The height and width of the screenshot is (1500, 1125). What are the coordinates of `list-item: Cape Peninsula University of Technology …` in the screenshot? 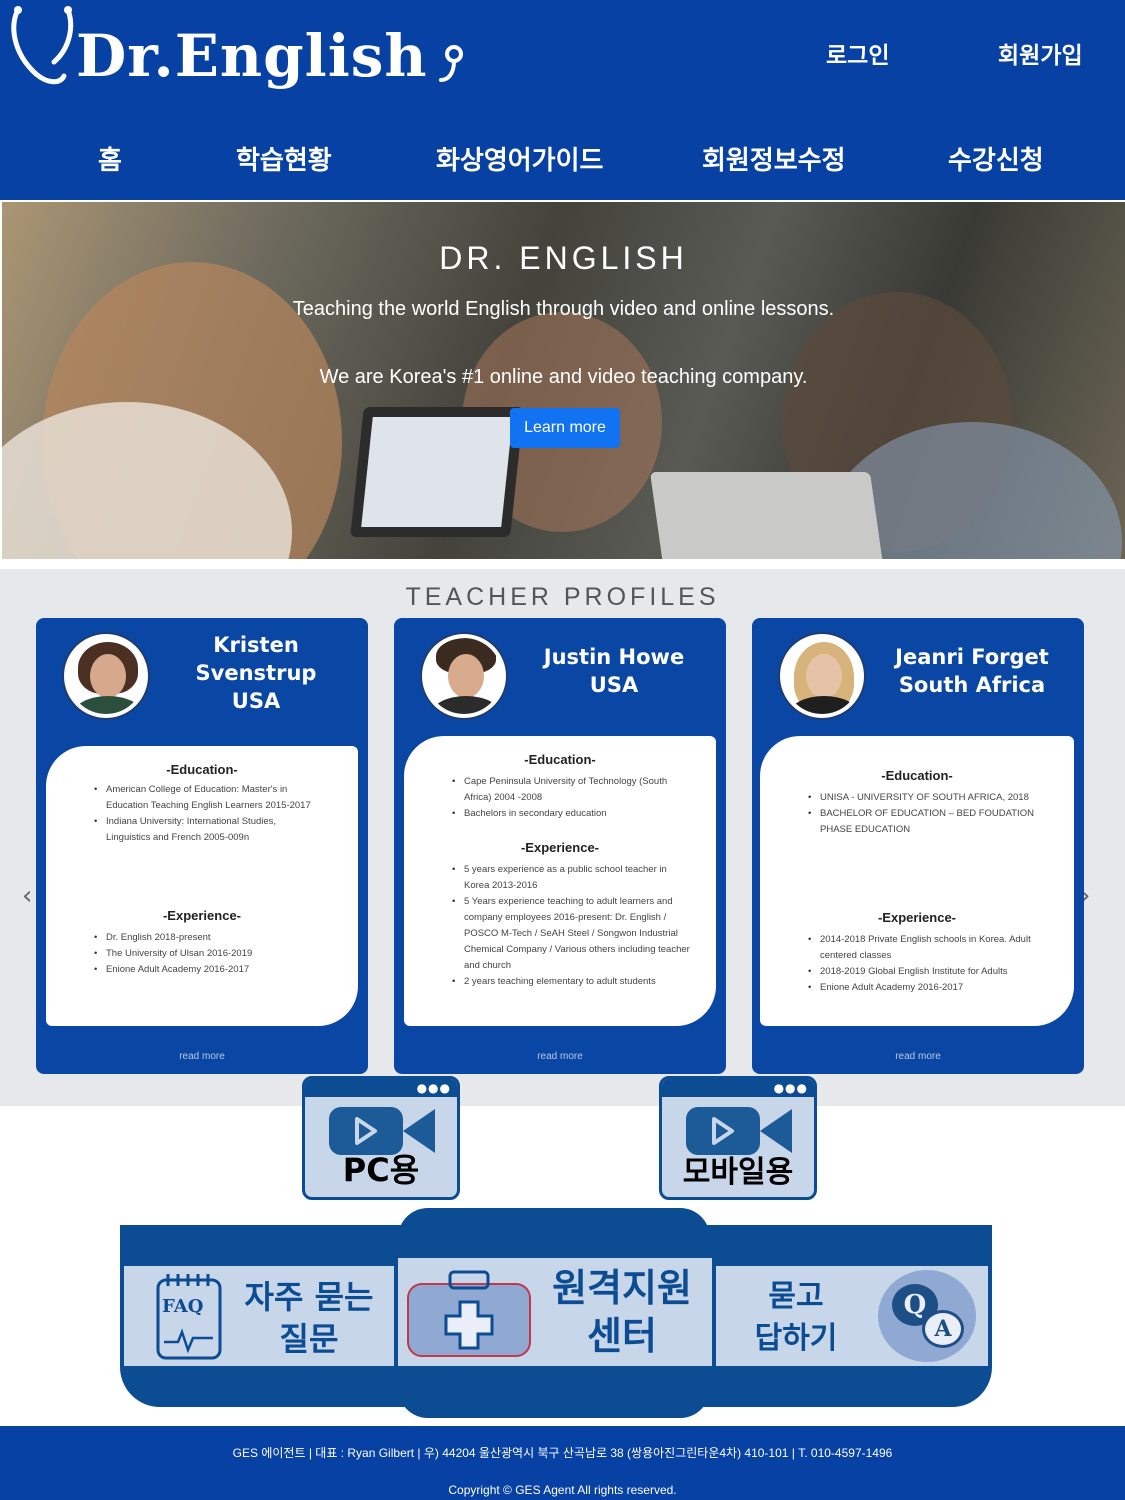 It's located at (570, 790).